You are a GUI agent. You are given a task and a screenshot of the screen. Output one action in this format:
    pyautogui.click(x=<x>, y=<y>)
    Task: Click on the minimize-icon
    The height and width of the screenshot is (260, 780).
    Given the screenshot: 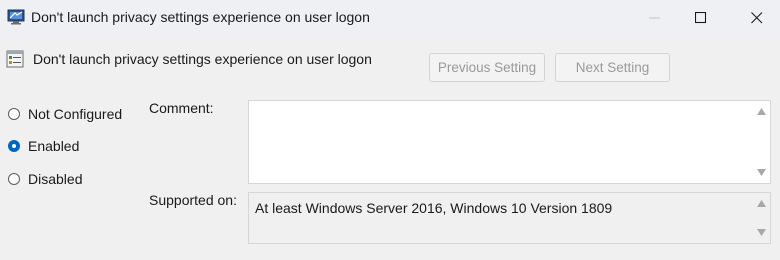 What is the action you would take?
    pyautogui.click(x=654, y=18)
    